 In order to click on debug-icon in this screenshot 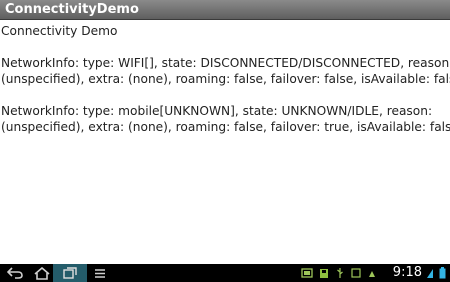, I will do `click(356, 273)`.